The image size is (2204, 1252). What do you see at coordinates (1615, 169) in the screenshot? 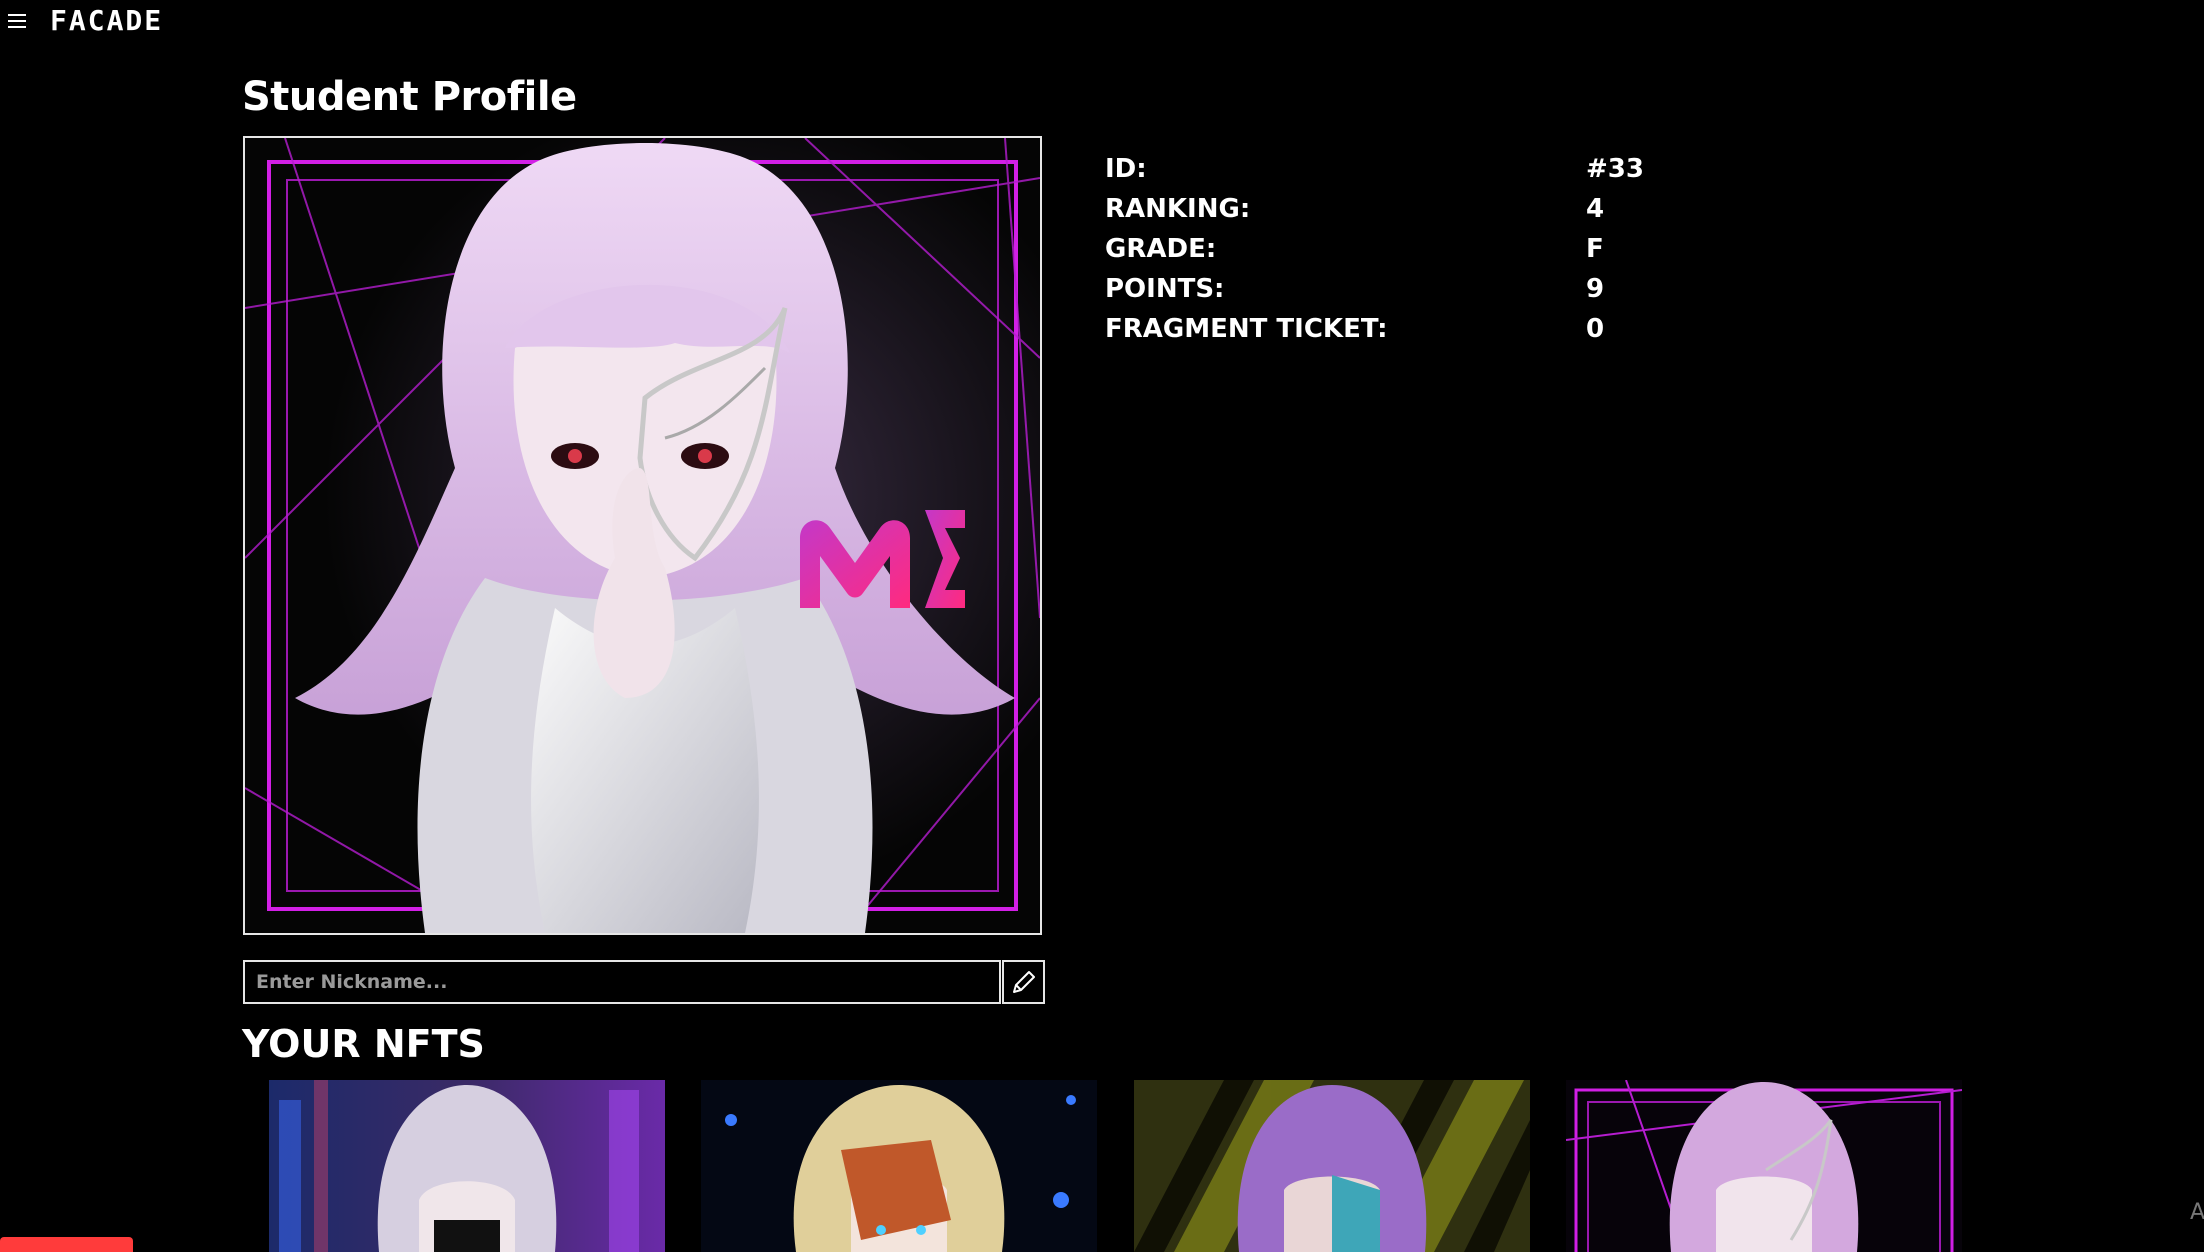
I see `stat-value: #33` at bounding box center [1615, 169].